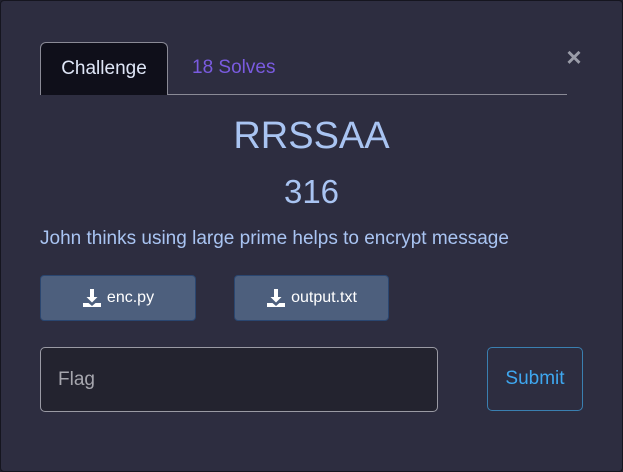 This screenshot has height=472, width=623. I want to click on tab-solves: 18 Solves, so click(233, 68).